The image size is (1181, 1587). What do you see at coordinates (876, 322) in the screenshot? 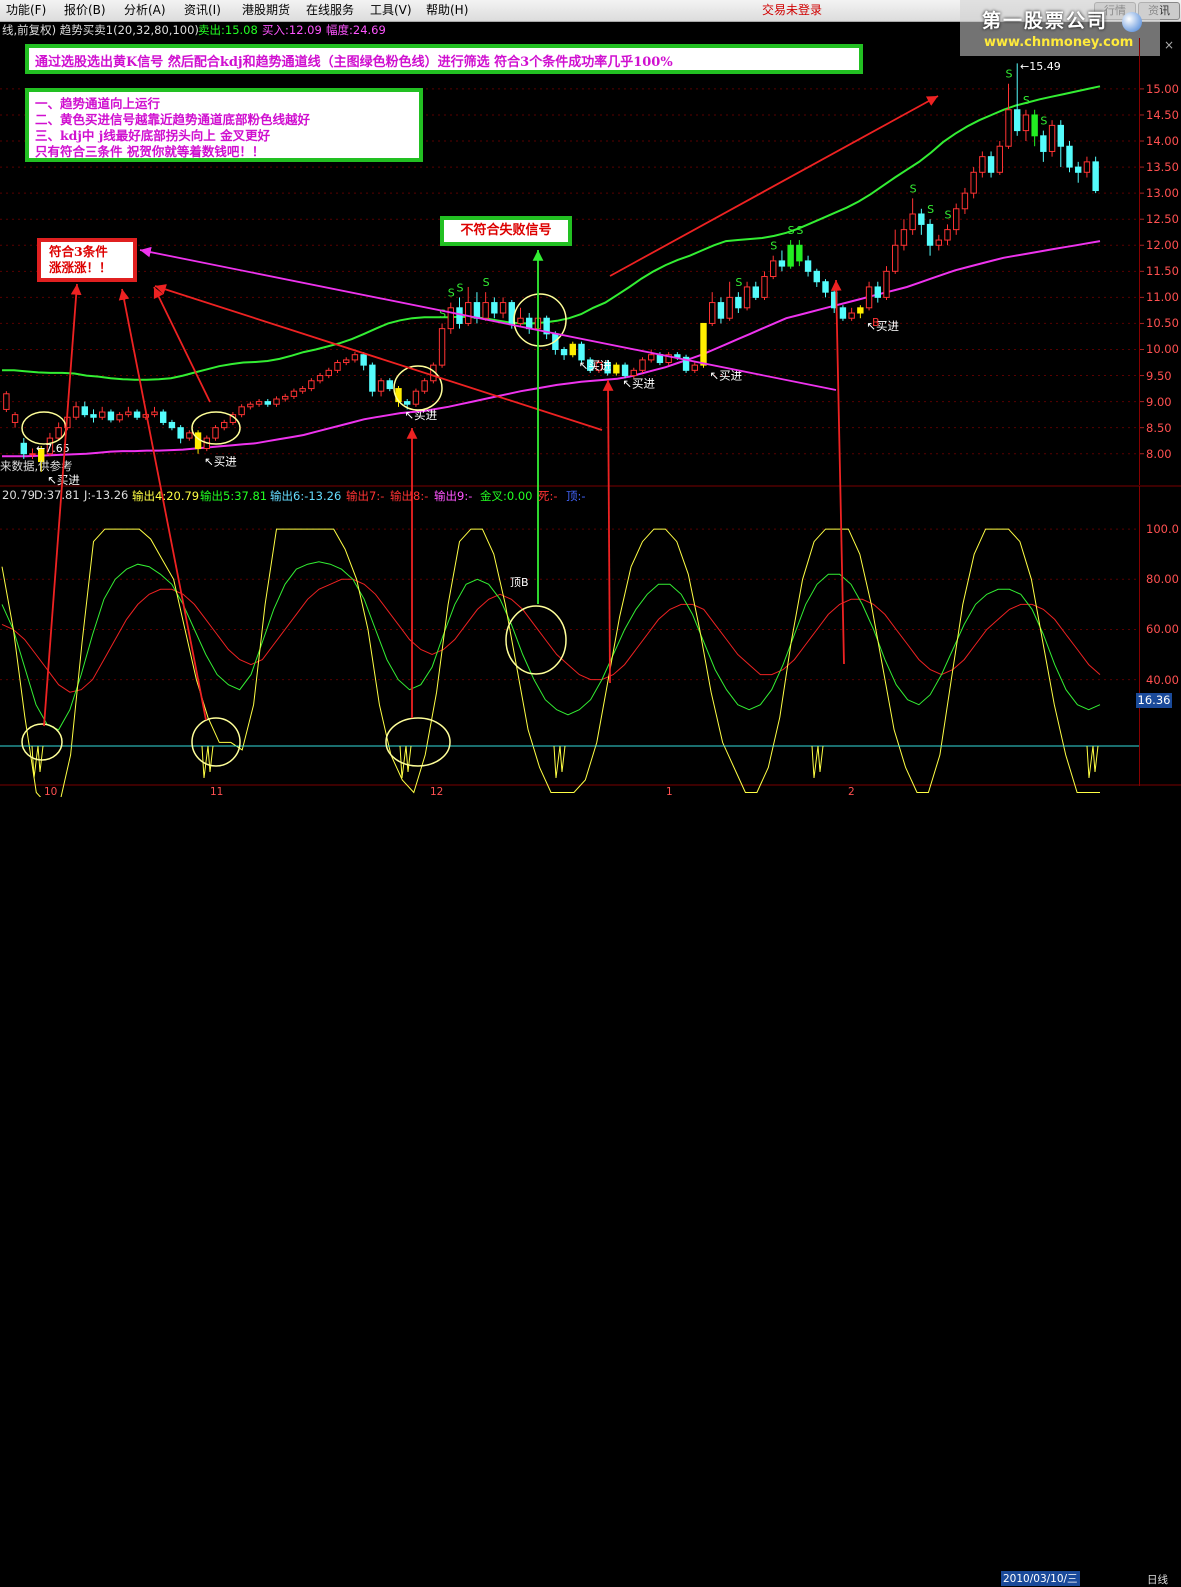
I see `b-mark: B` at bounding box center [876, 322].